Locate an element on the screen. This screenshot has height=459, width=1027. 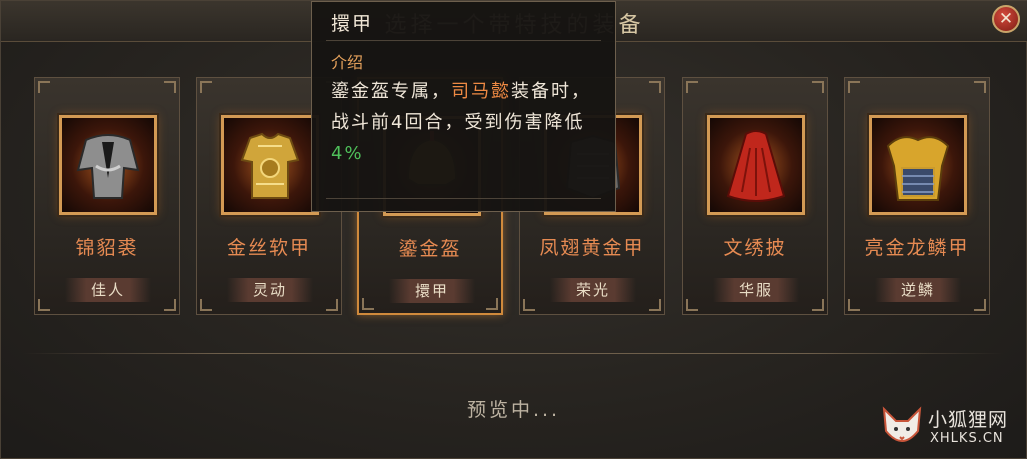
tooltip-title: 擐甲 is located at coordinates (352, 24).